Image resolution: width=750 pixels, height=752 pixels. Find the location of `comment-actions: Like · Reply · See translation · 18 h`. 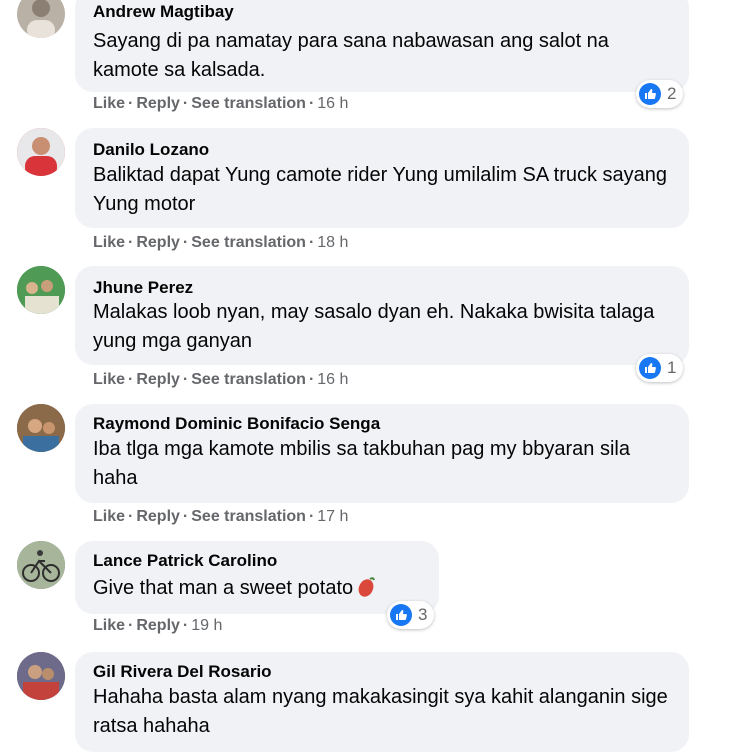

comment-actions: Like · Reply · See translation · 18 h is located at coordinates (220, 243).